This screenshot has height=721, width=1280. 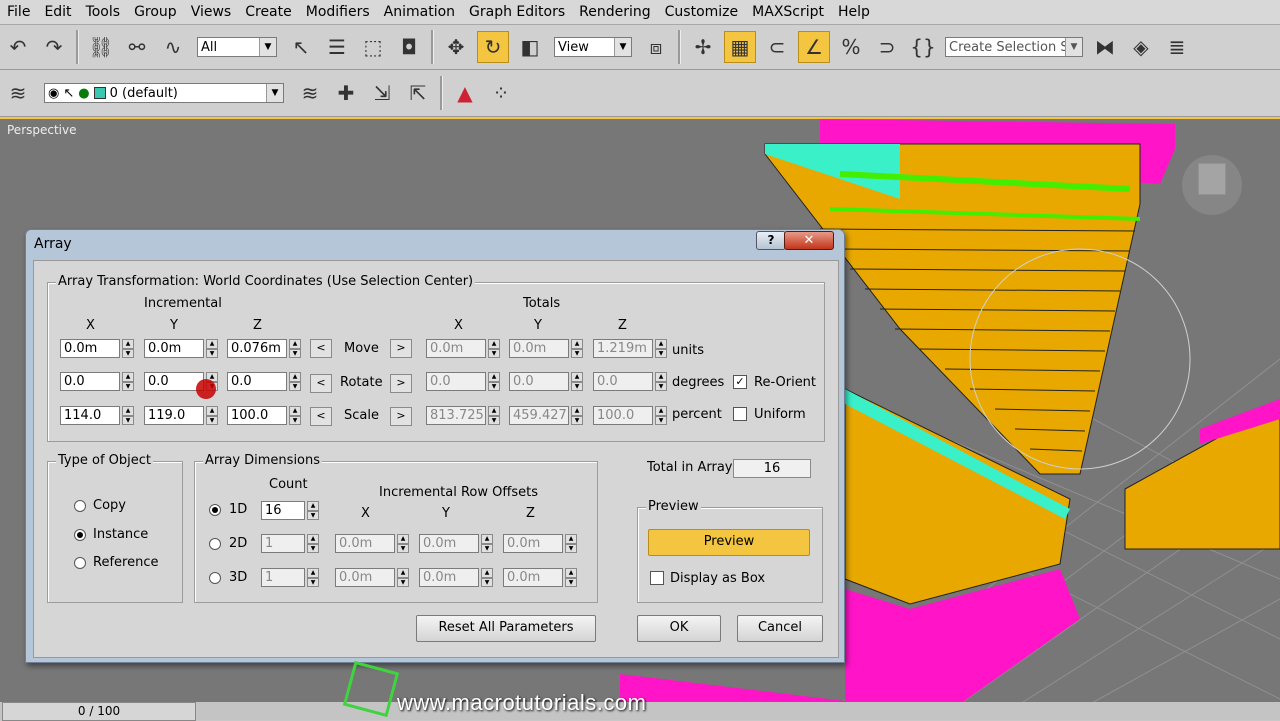 What do you see at coordinates (814, 47) in the screenshot?
I see `angle-snap-icon: ∠` at bounding box center [814, 47].